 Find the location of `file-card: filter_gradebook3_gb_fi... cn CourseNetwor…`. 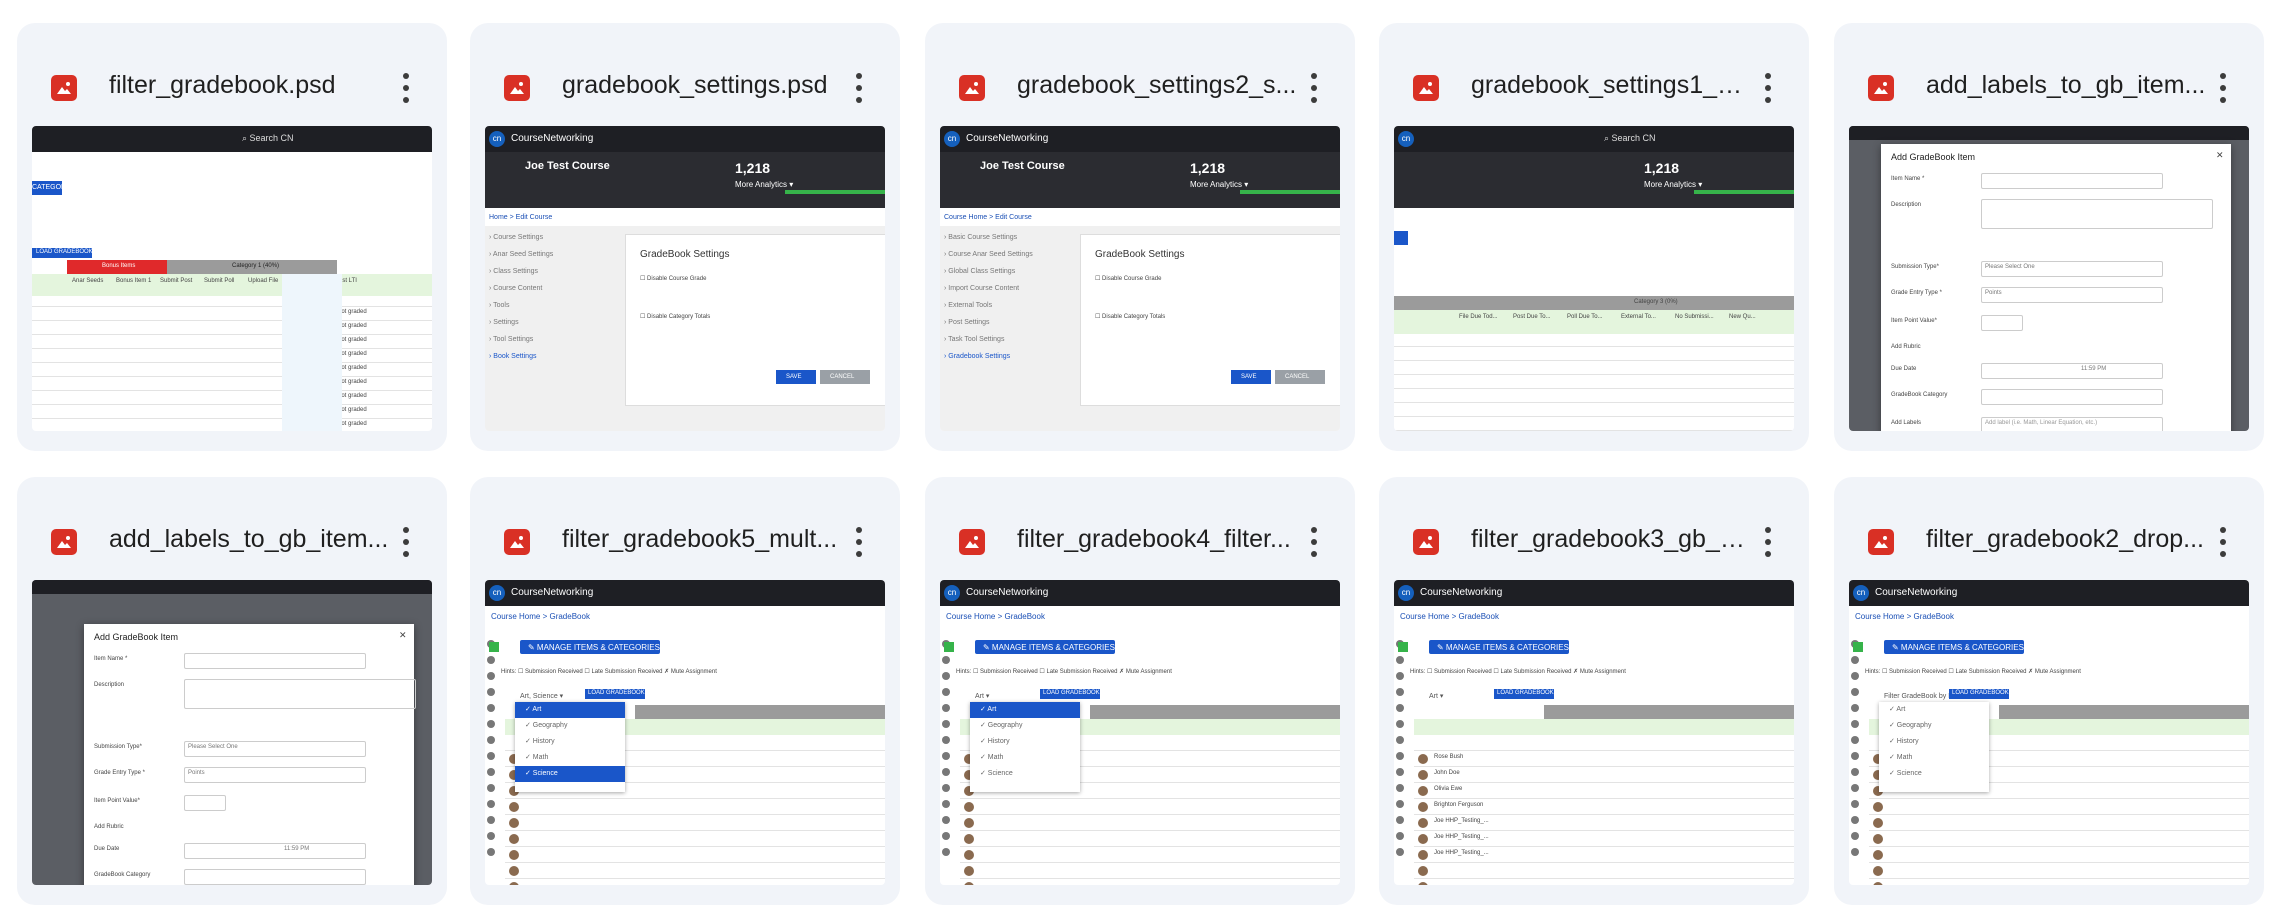

file-card: filter_gradebook3_gb_fi... cn CourseNetwor… is located at coordinates (1594, 691).